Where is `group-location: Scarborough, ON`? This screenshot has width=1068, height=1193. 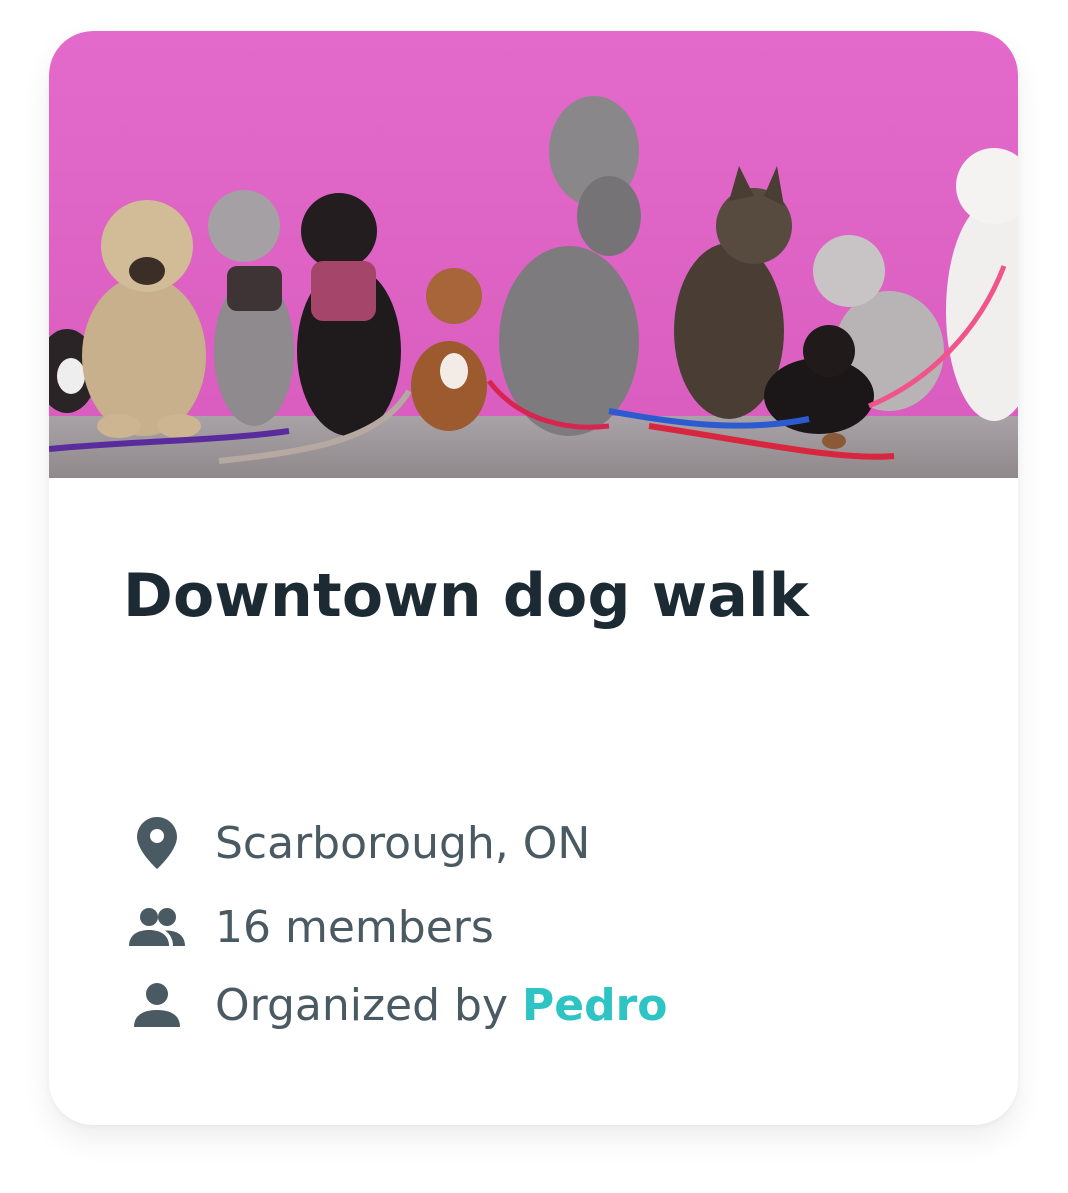
group-location: Scarborough, ON is located at coordinates (359, 843).